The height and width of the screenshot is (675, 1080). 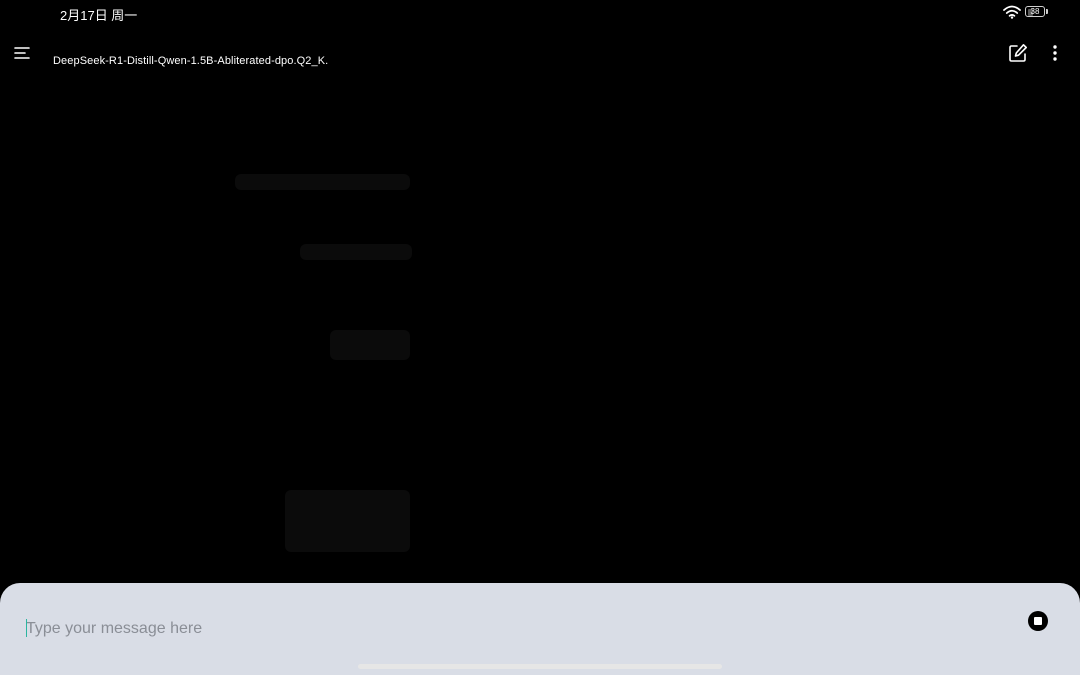 I want to click on composer-panel, so click(x=540, y=629).